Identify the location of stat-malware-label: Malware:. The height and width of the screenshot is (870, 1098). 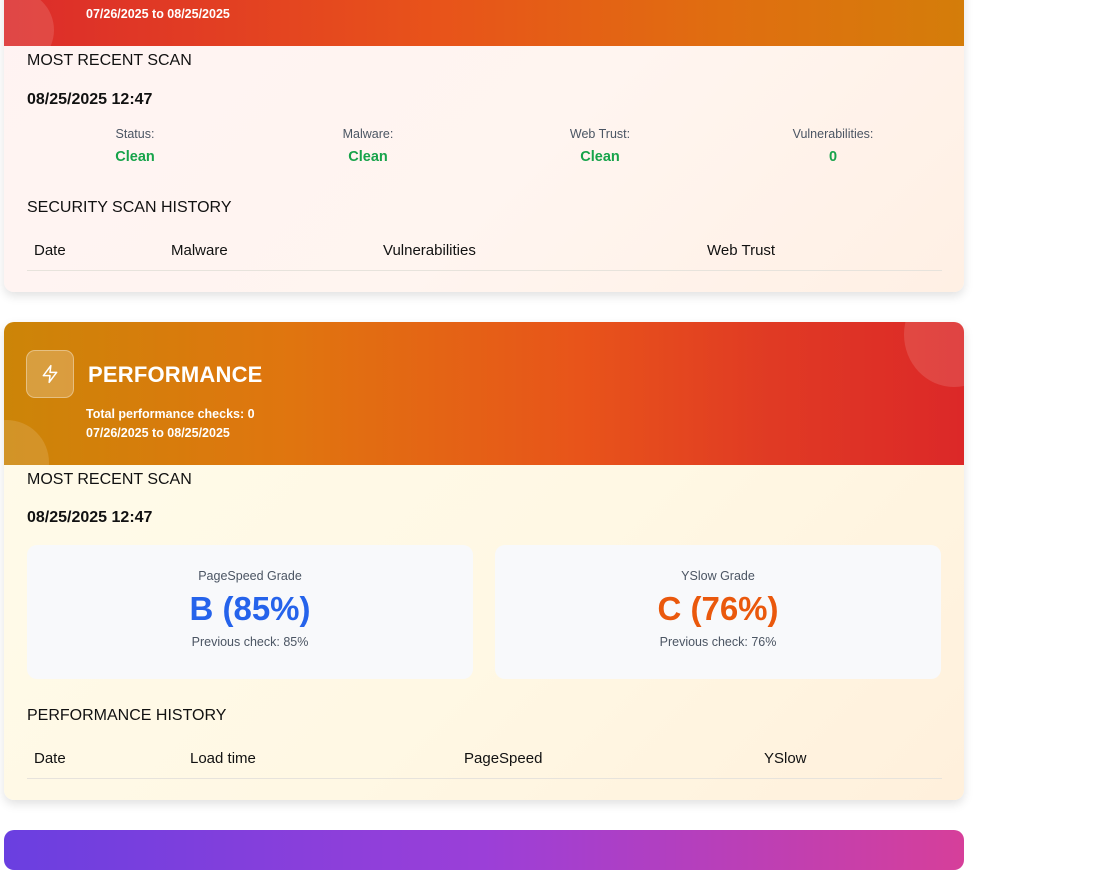
(368, 134).